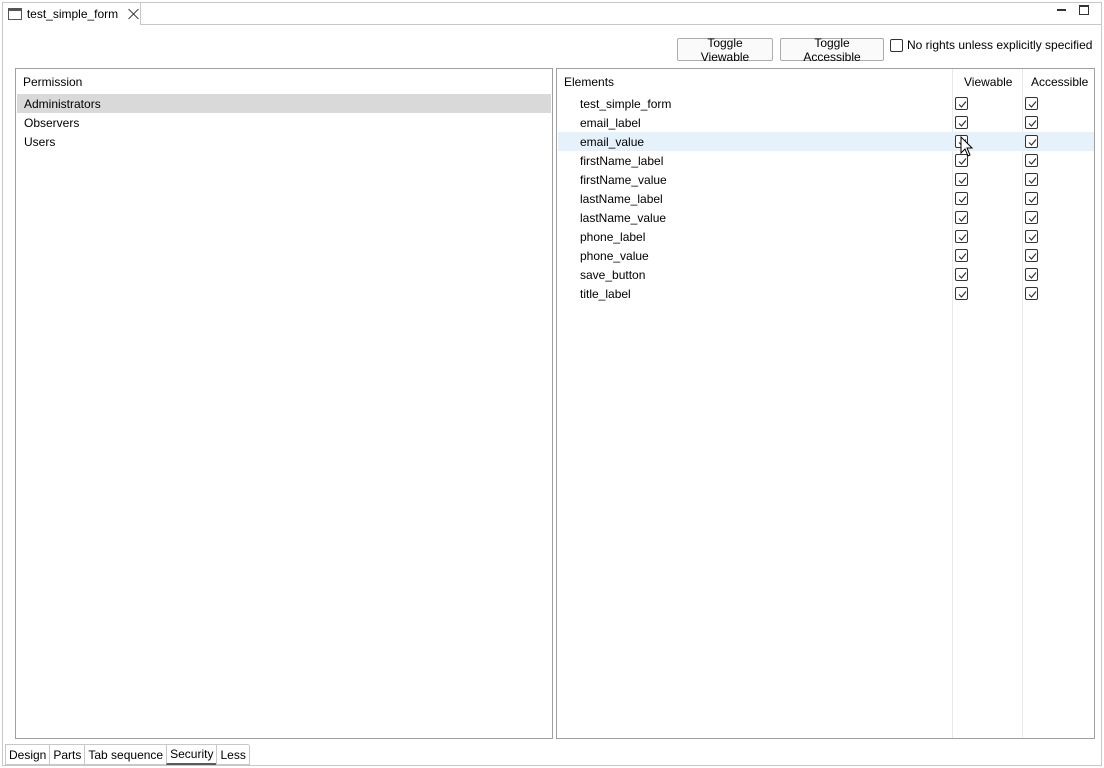 The height and width of the screenshot is (768, 1104). What do you see at coordinates (826, 141) in the screenshot?
I see `element-row: email_value` at bounding box center [826, 141].